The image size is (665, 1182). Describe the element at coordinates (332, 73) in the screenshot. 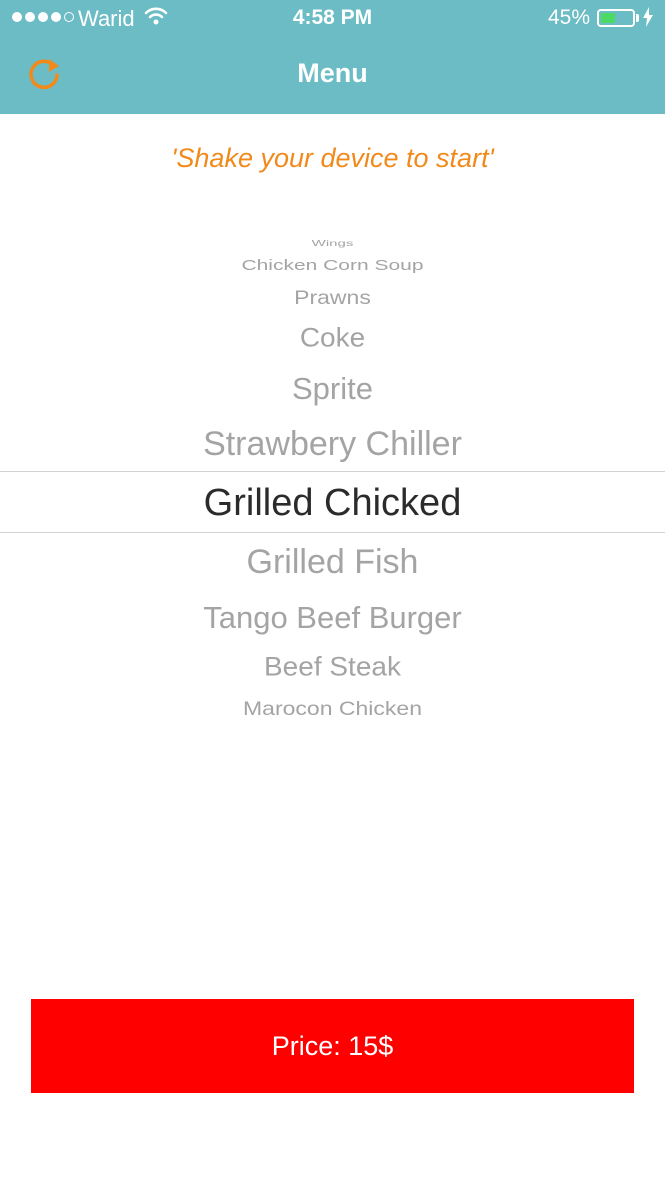

I see `page-title: Menu` at that location.